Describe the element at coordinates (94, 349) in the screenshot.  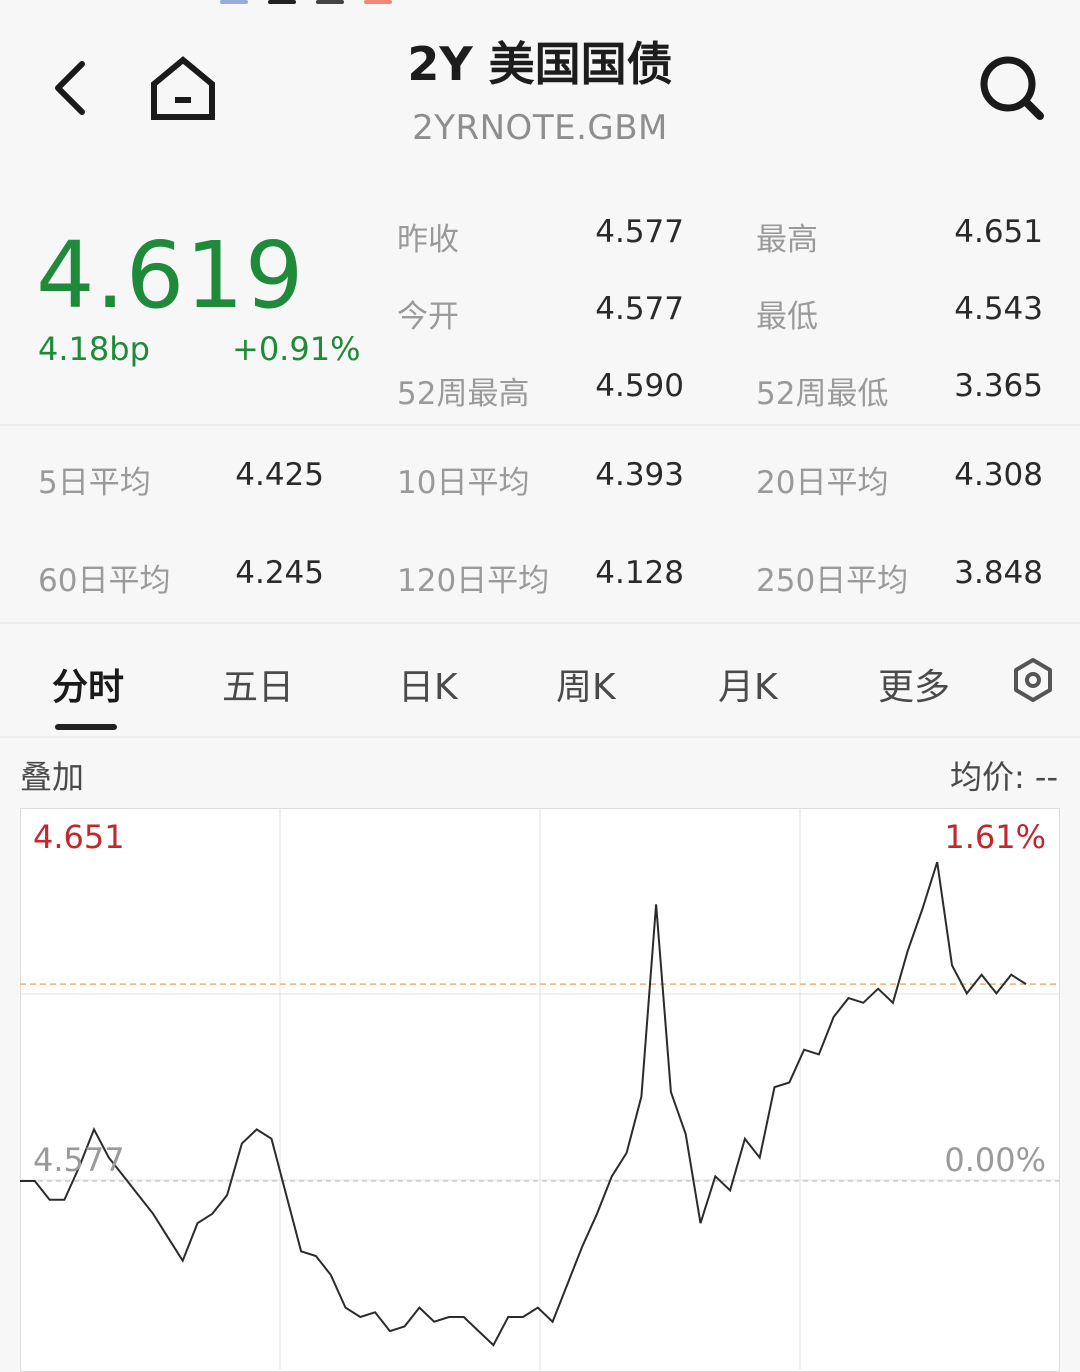
I see `change-bp: 4.18bp` at that location.